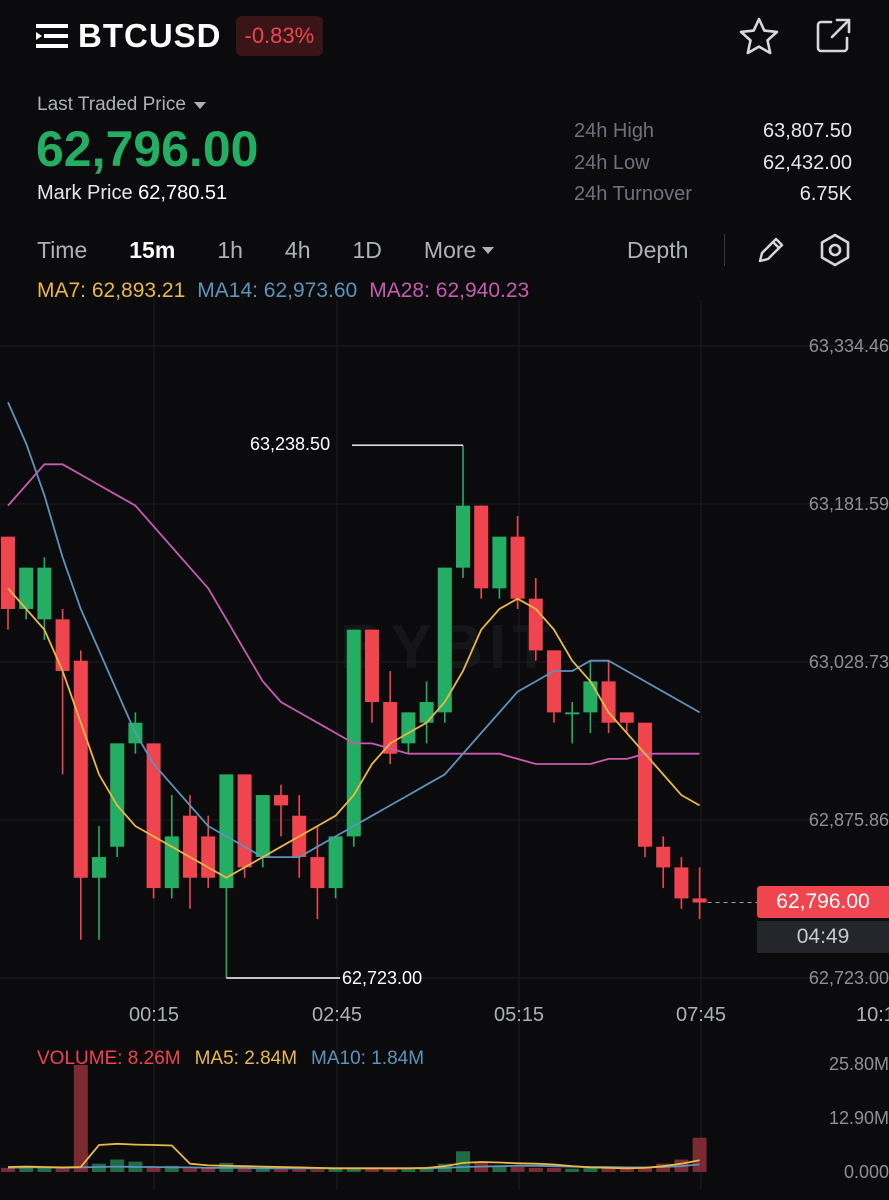 This screenshot has width=889, height=1200. Describe the element at coordinates (866, 1172) in the screenshot. I see `volume-axis-label: 0.000` at that location.